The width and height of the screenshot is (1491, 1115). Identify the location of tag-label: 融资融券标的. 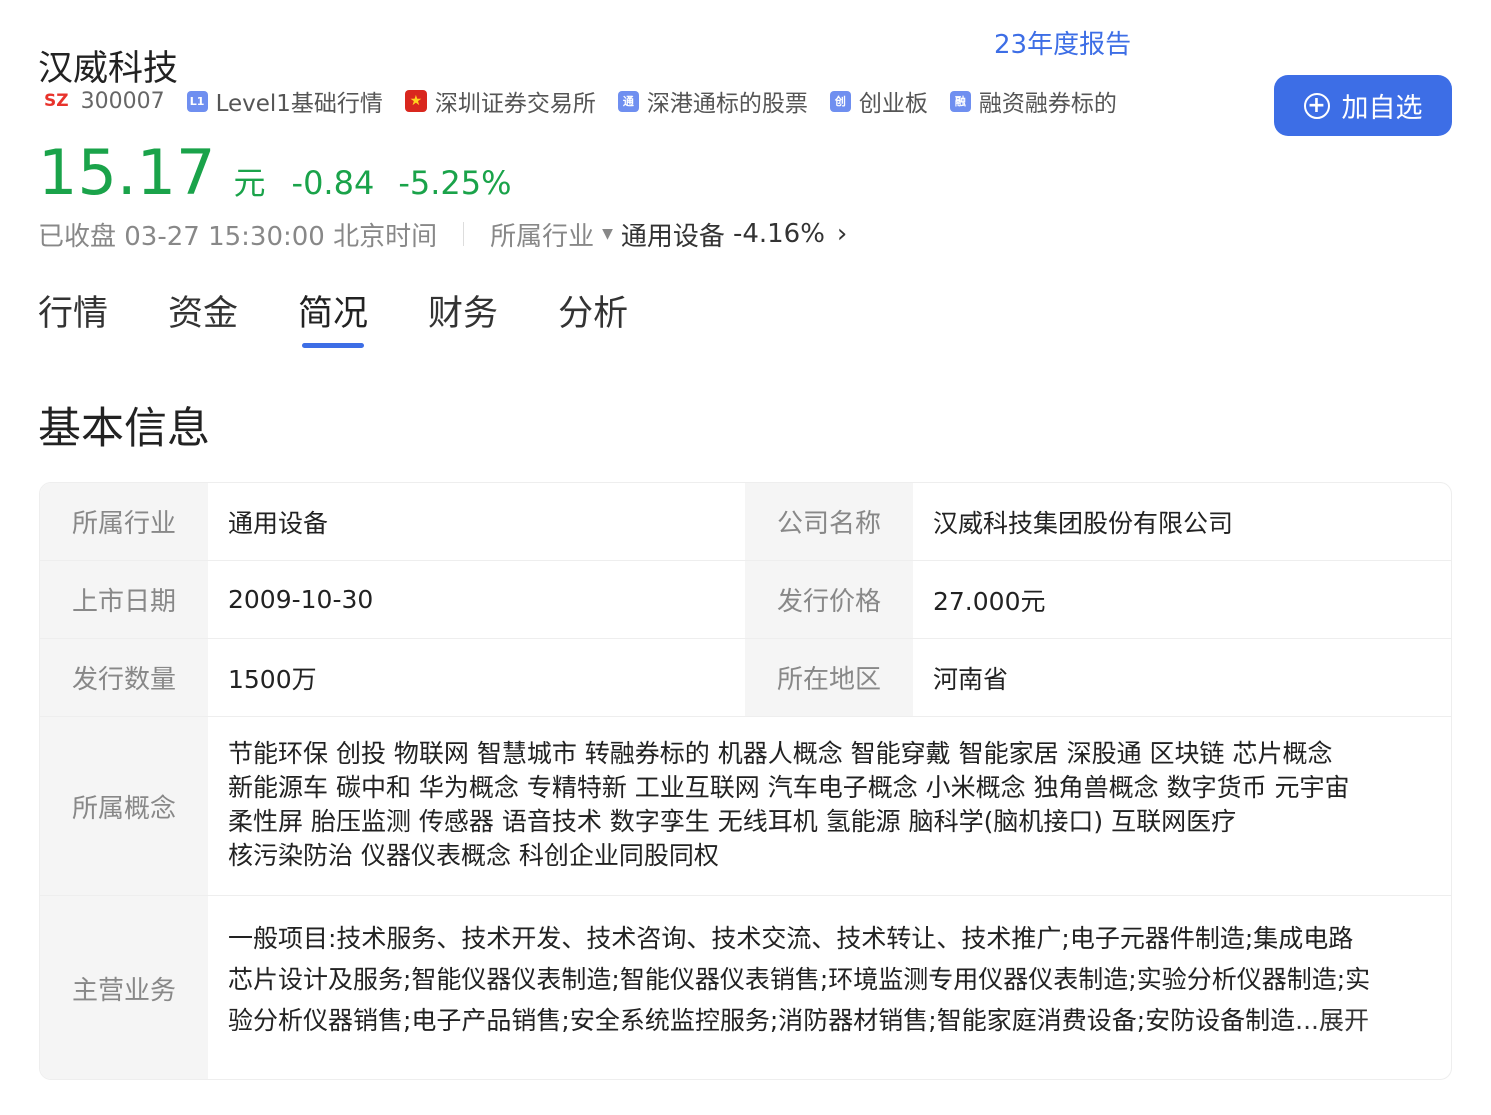
(1047, 104).